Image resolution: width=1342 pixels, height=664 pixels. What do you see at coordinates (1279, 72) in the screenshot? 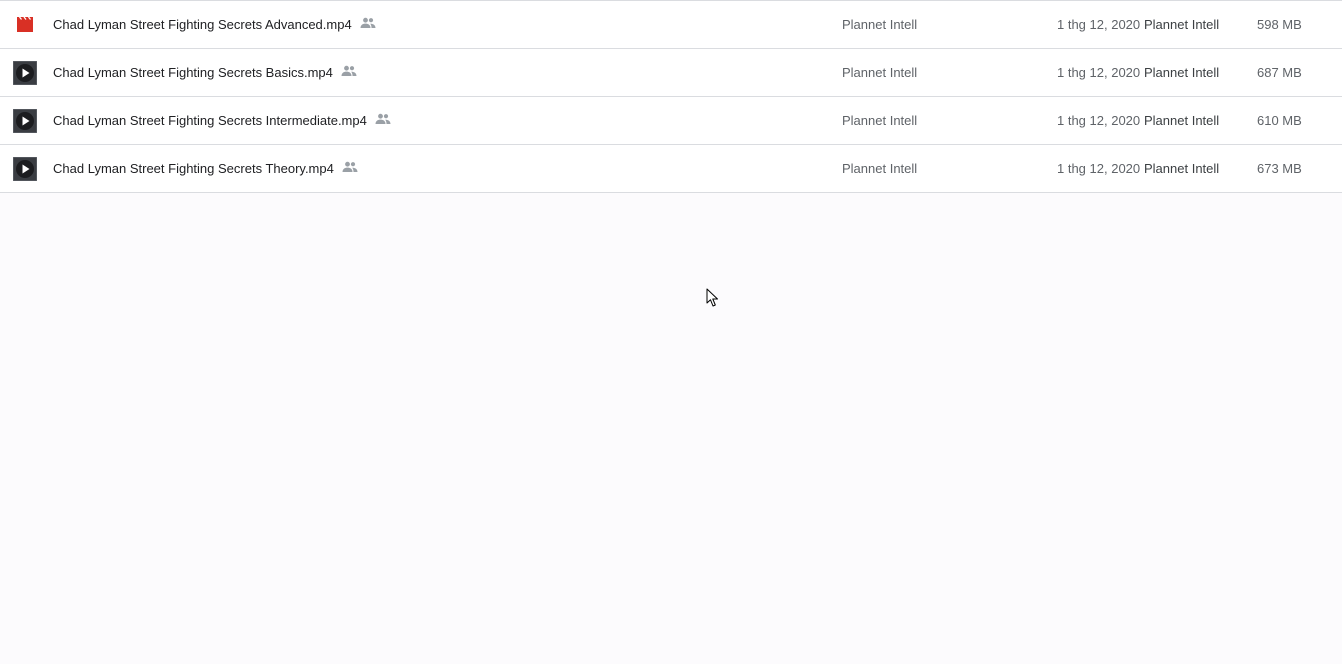
I see `file-size-cell: 687 MB` at bounding box center [1279, 72].